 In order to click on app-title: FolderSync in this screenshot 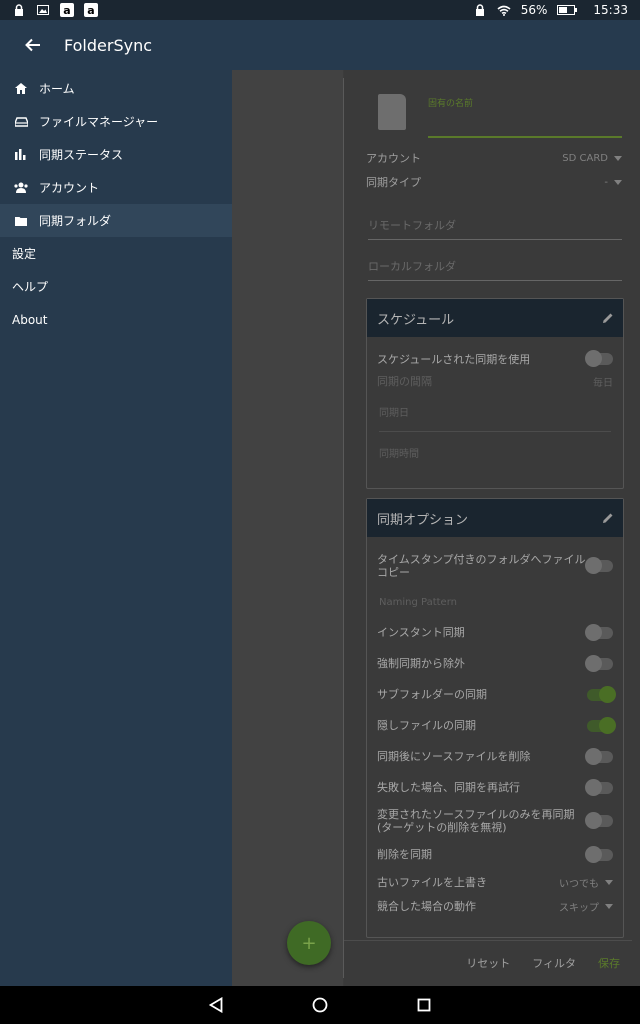, I will do `click(108, 45)`.